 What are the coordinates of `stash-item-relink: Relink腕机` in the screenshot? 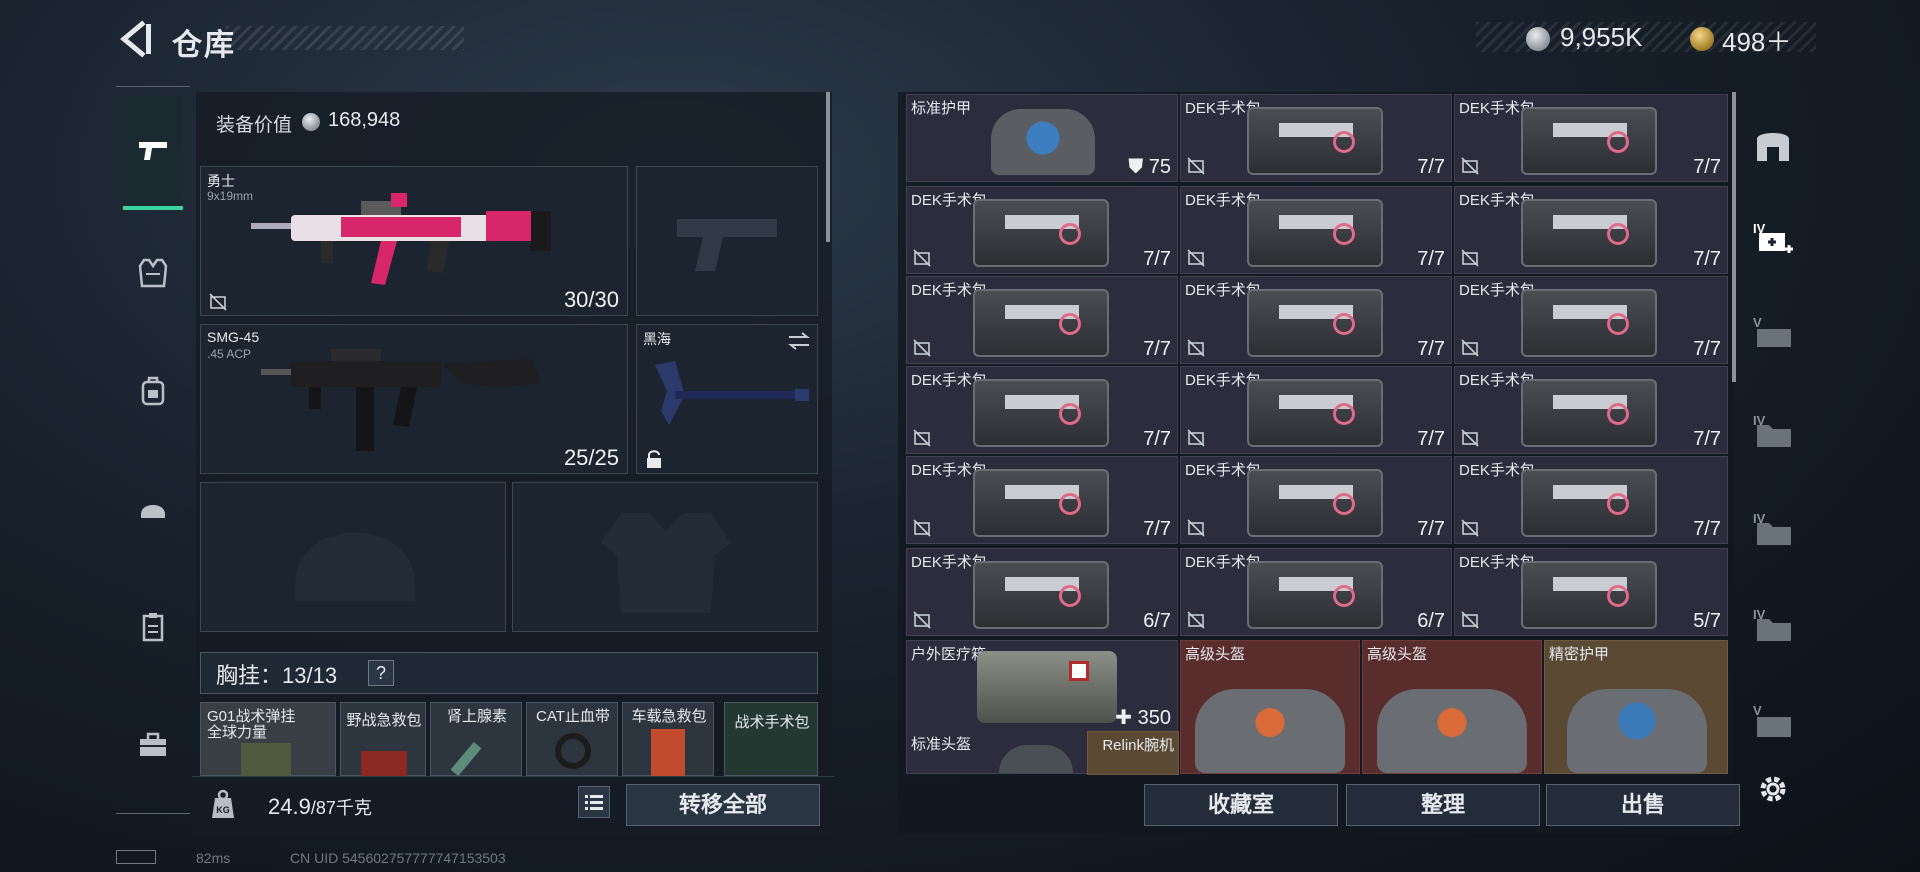 It's located at (1133, 753).